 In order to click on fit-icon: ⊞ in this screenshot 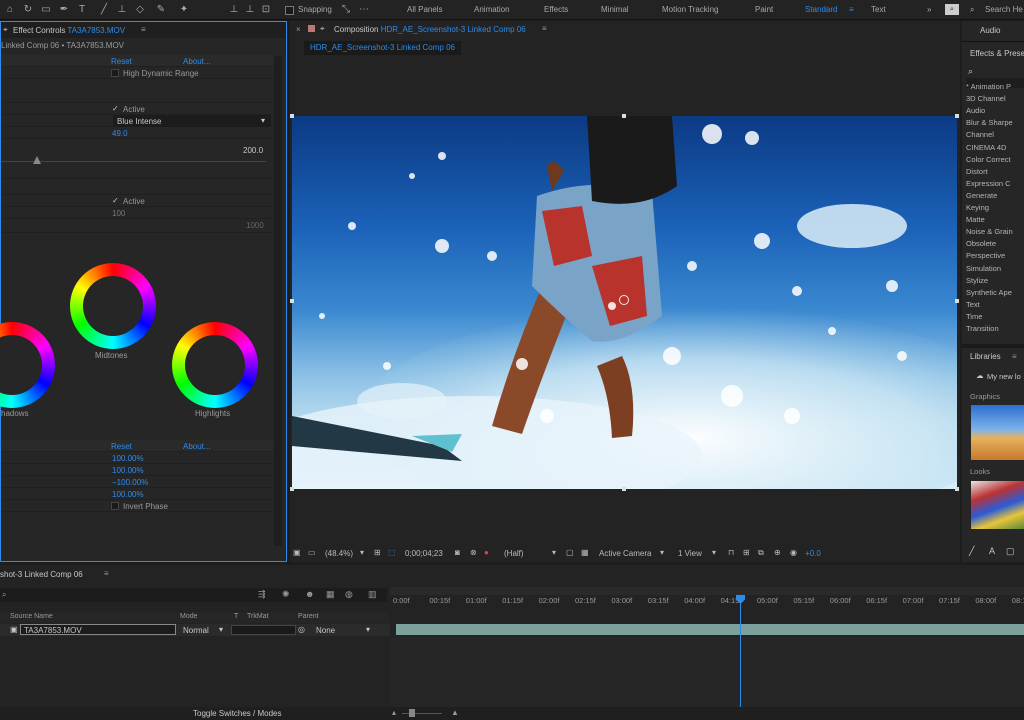, I will do `click(377, 552)`.